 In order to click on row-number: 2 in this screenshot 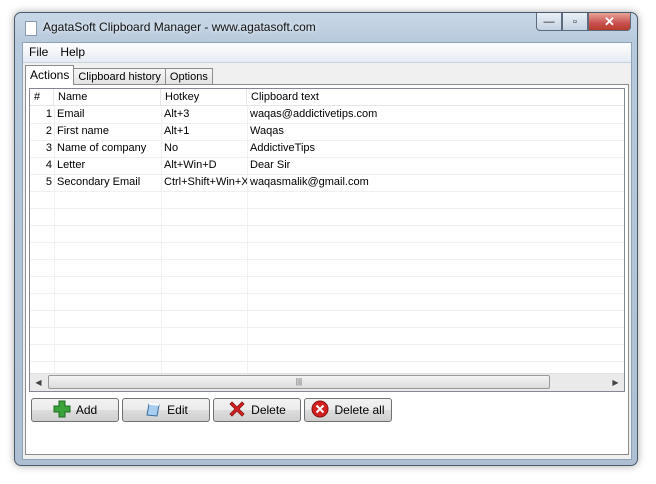, I will do `click(48, 131)`.